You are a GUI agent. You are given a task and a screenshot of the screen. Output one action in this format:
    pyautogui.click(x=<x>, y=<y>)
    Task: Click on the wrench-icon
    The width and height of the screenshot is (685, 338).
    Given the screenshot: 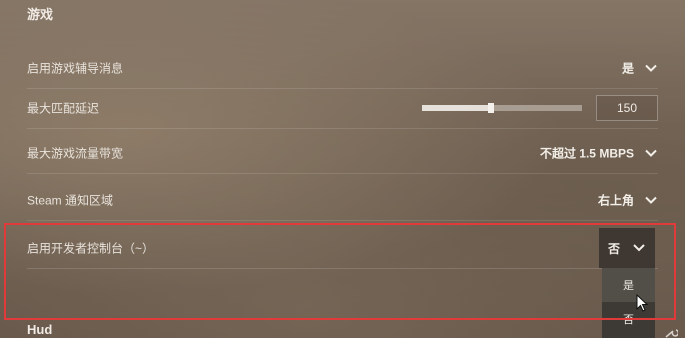 What is the action you would take?
    pyautogui.click(x=671, y=333)
    